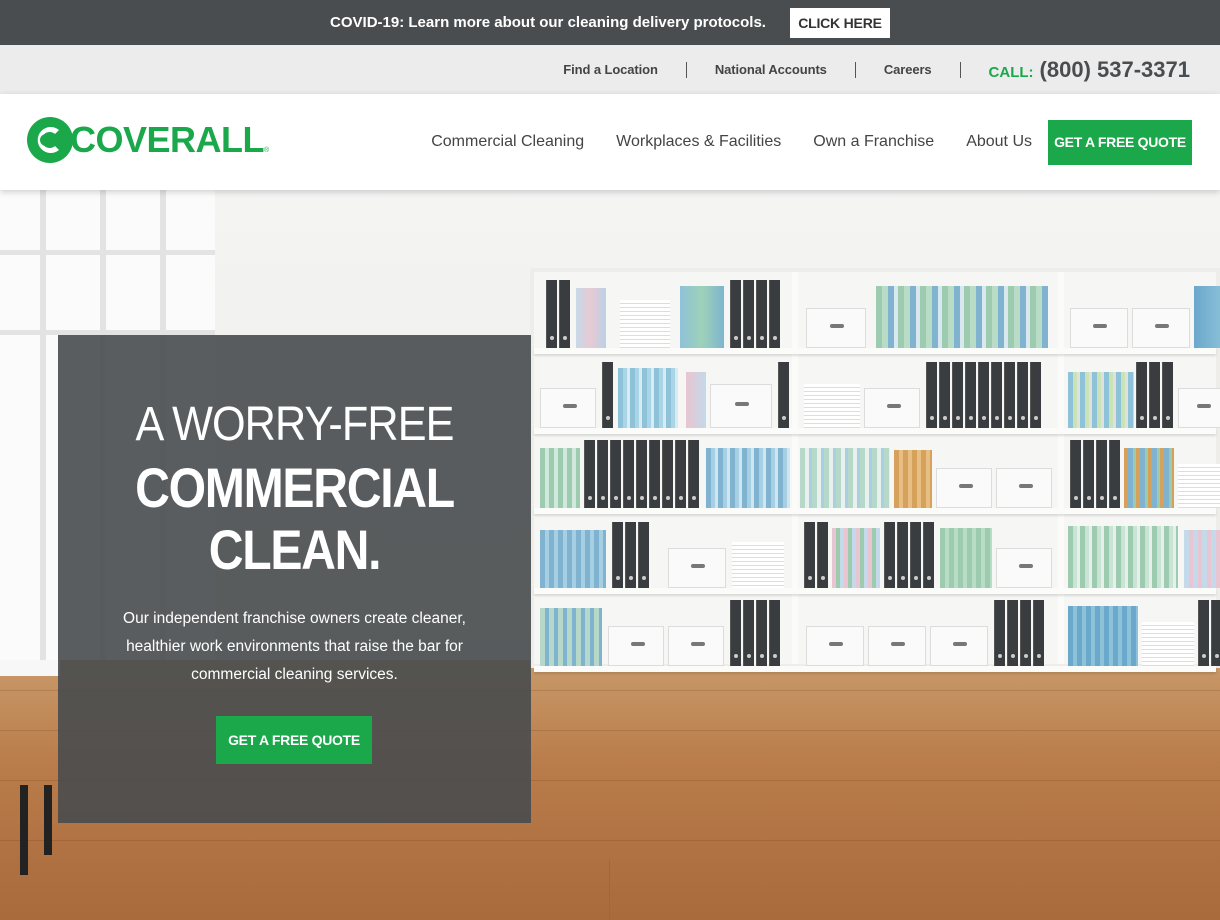 This screenshot has width=1220, height=920. I want to click on logo-wordmark: COVERALL, so click(167, 139).